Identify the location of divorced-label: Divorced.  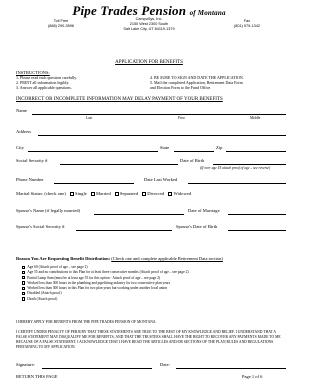
(156, 193).